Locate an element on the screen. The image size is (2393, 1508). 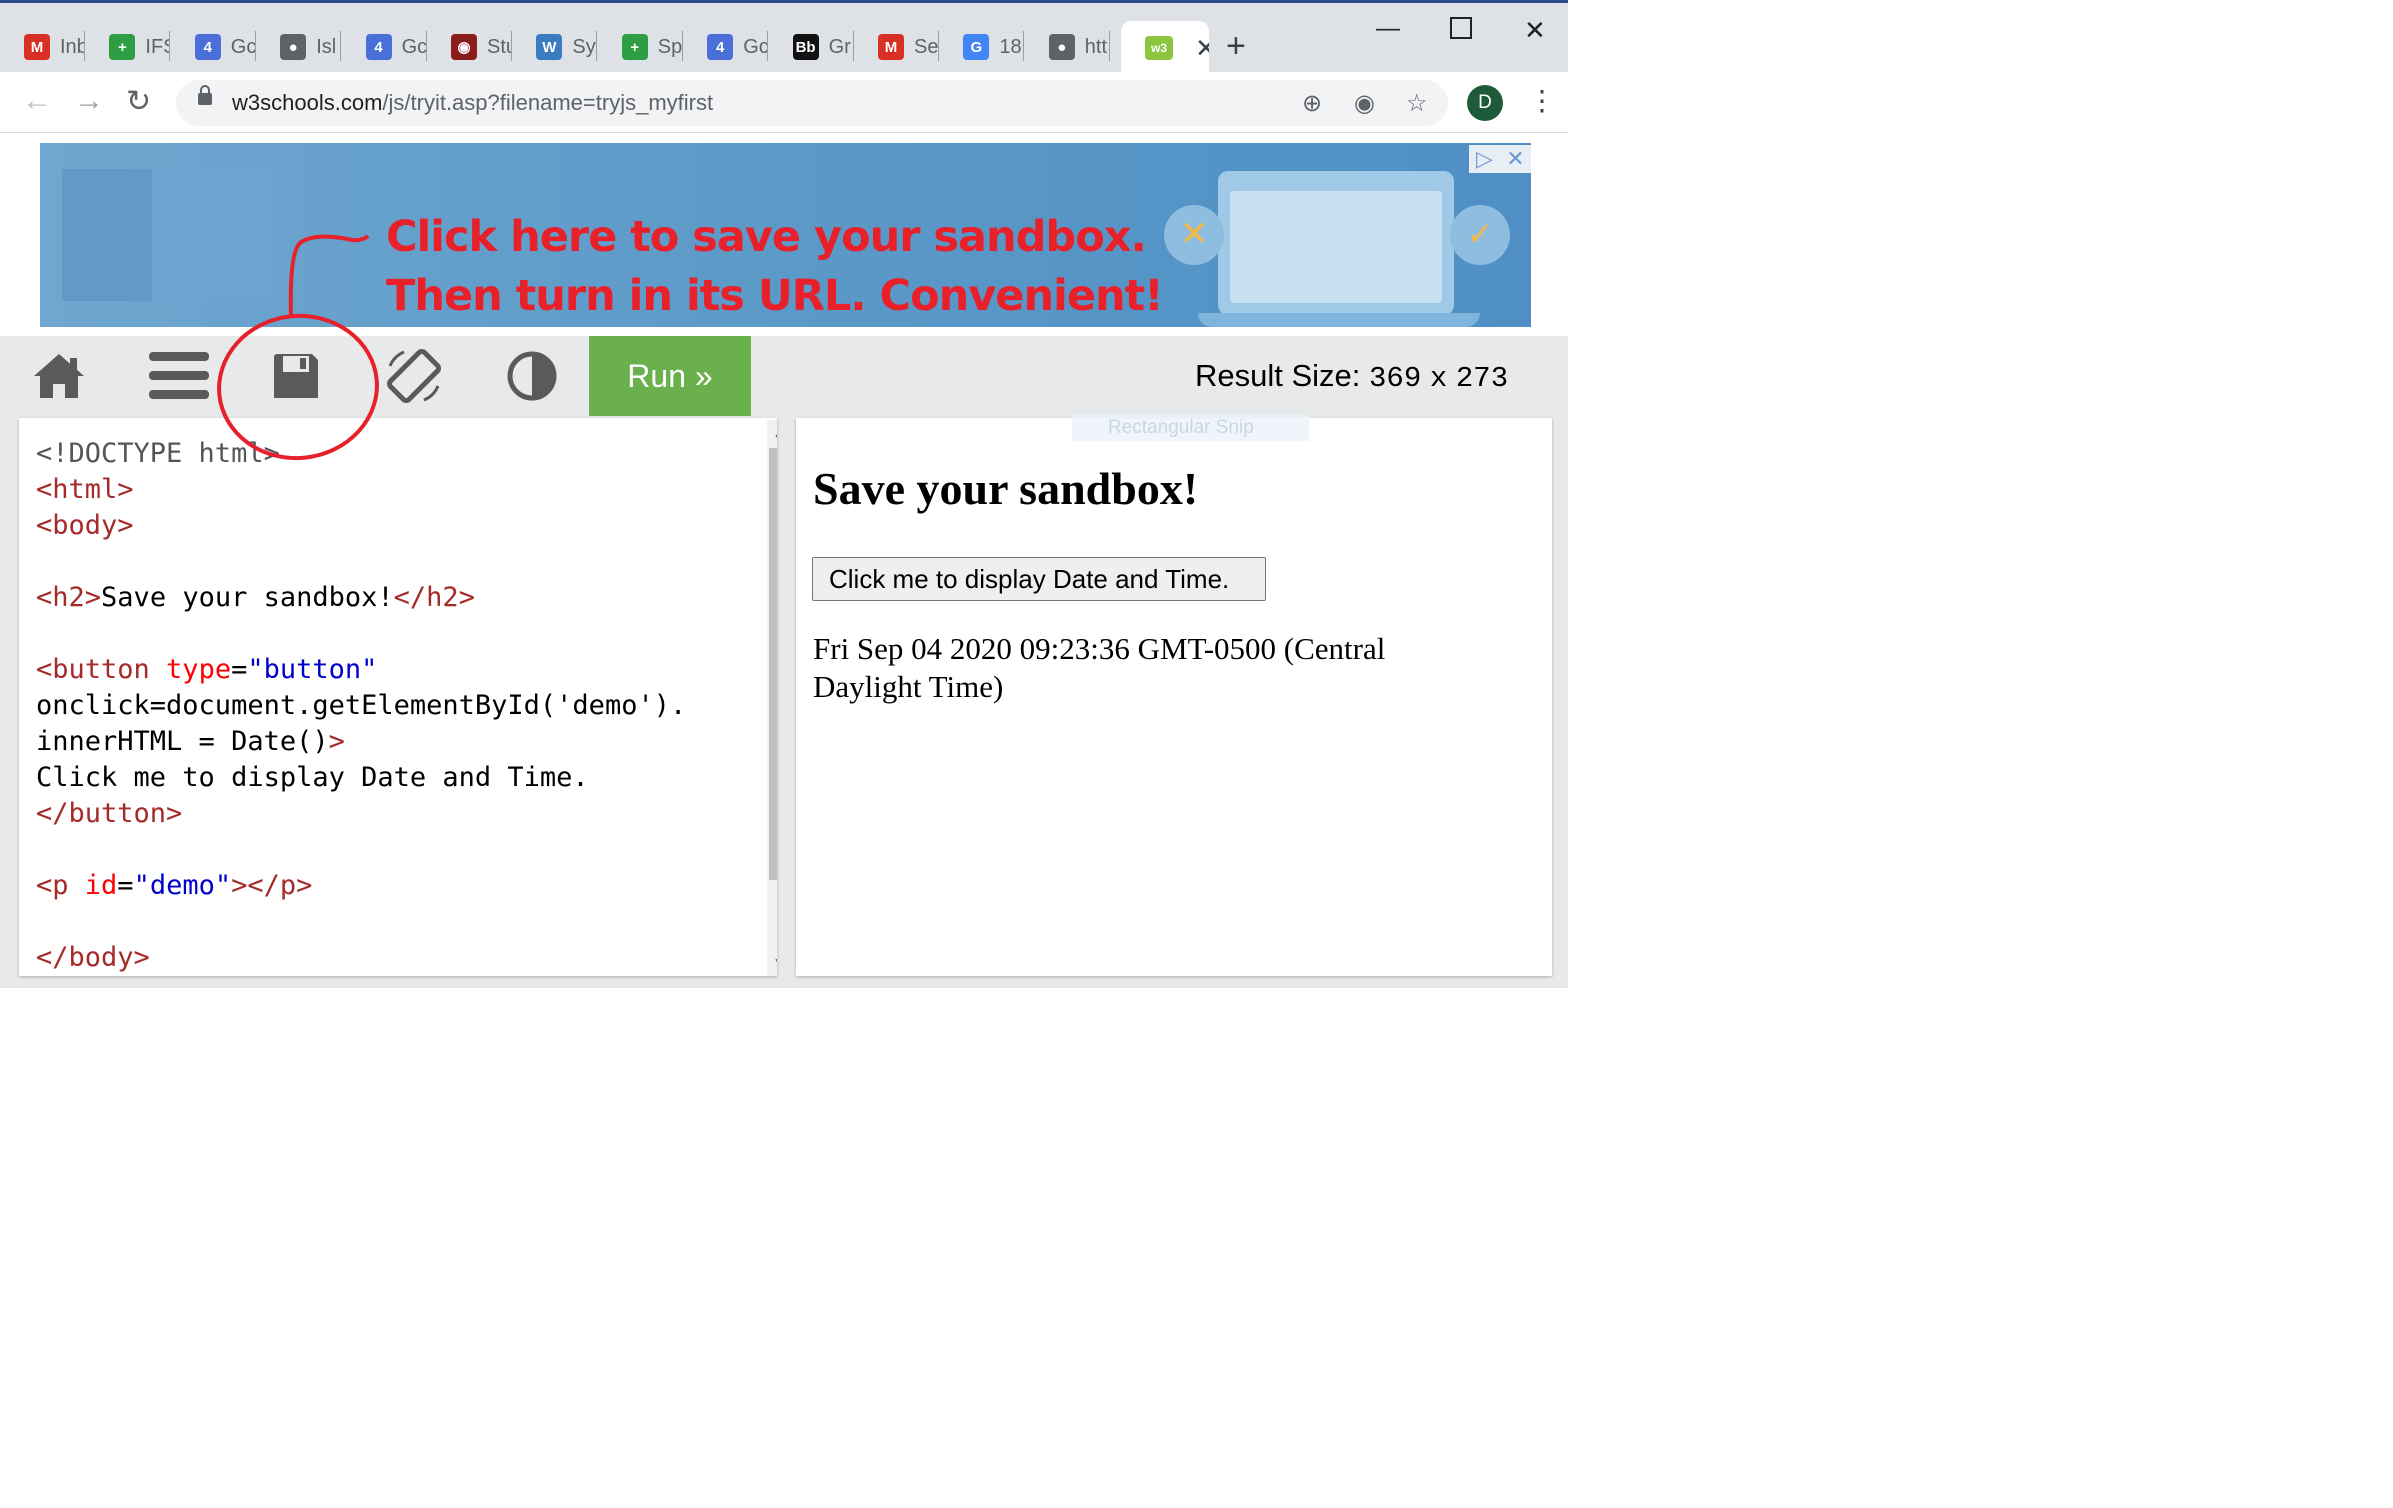
code-line: onclick=document.getElementById('demo'). is located at coordinates (361, 705).